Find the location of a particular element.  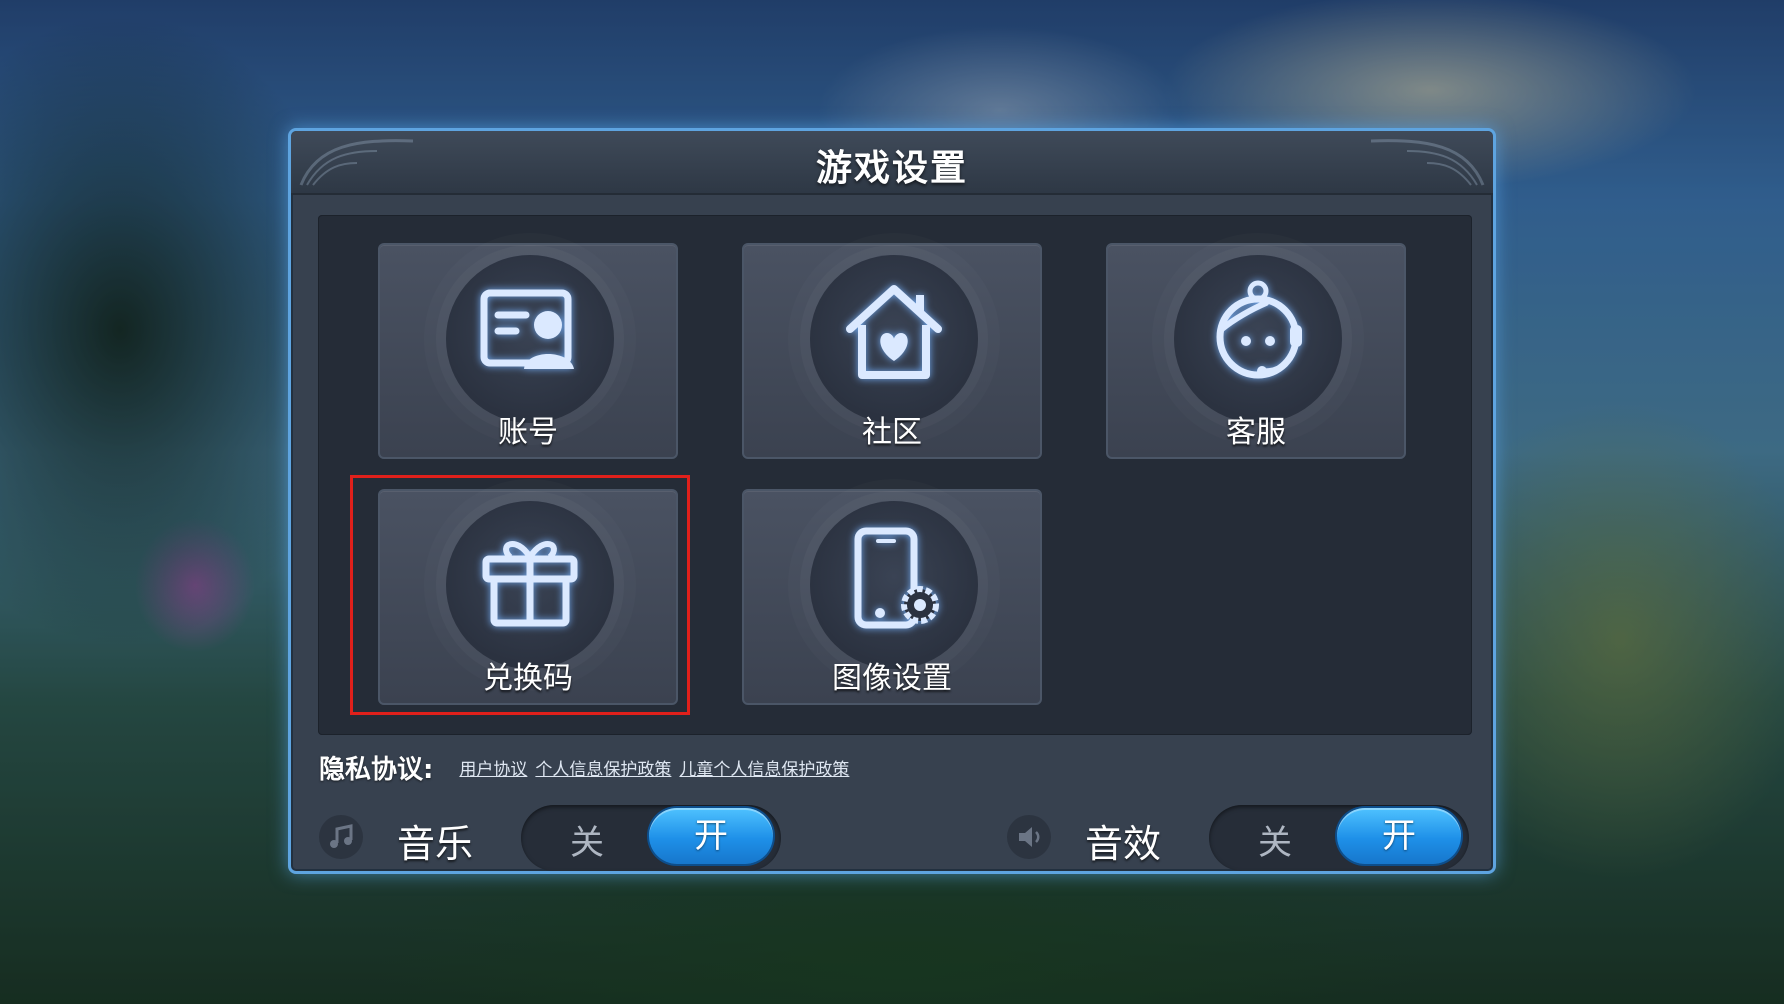

privacy-row: 隐私协议: 用户协议 个人信息保护政策 儿童个人信息保护政策 is located at coordinates (588, 767).